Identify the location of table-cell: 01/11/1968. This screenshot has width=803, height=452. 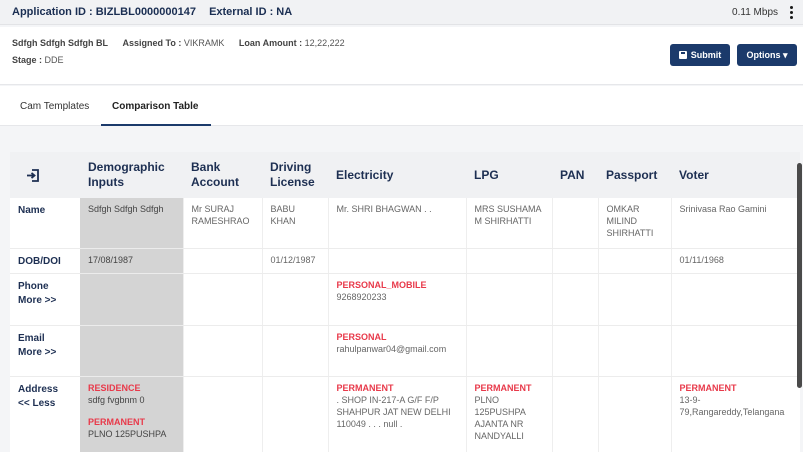
(735, 261).